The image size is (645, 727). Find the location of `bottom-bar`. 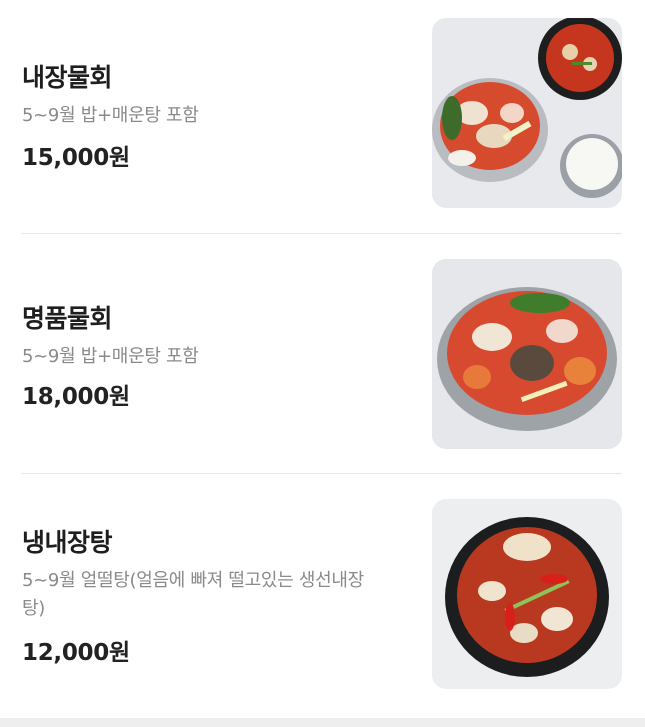

bottom-bar is located at coordinates (322, 722).